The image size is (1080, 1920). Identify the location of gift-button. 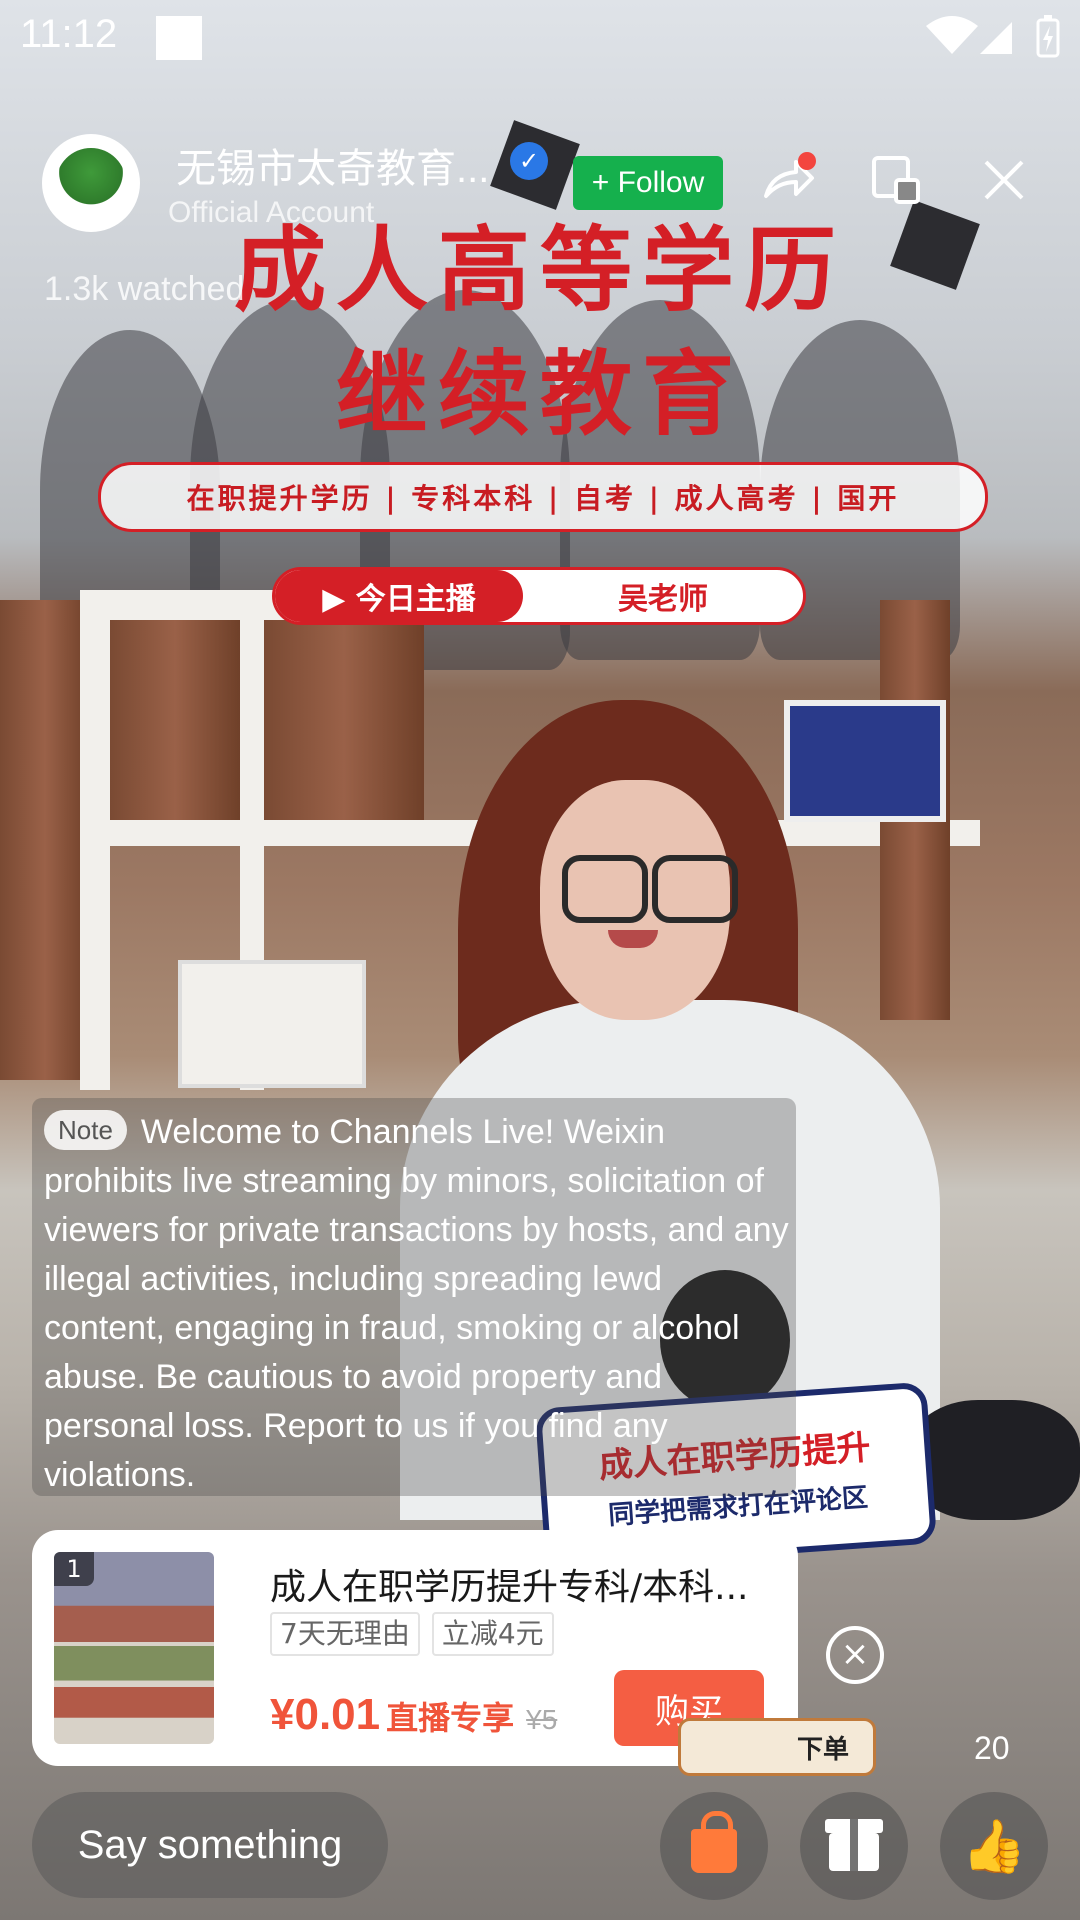
(854, 1846).